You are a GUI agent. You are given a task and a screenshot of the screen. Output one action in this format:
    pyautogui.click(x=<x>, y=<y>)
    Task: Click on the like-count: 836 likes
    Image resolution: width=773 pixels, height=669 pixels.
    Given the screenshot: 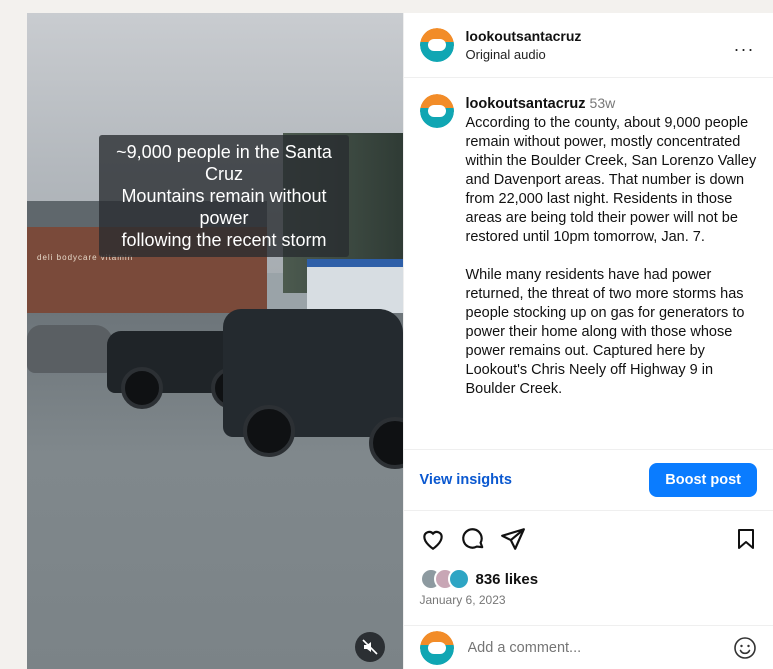 What is the action you would take?
    pyautogui.click(x=507, y=579)
    